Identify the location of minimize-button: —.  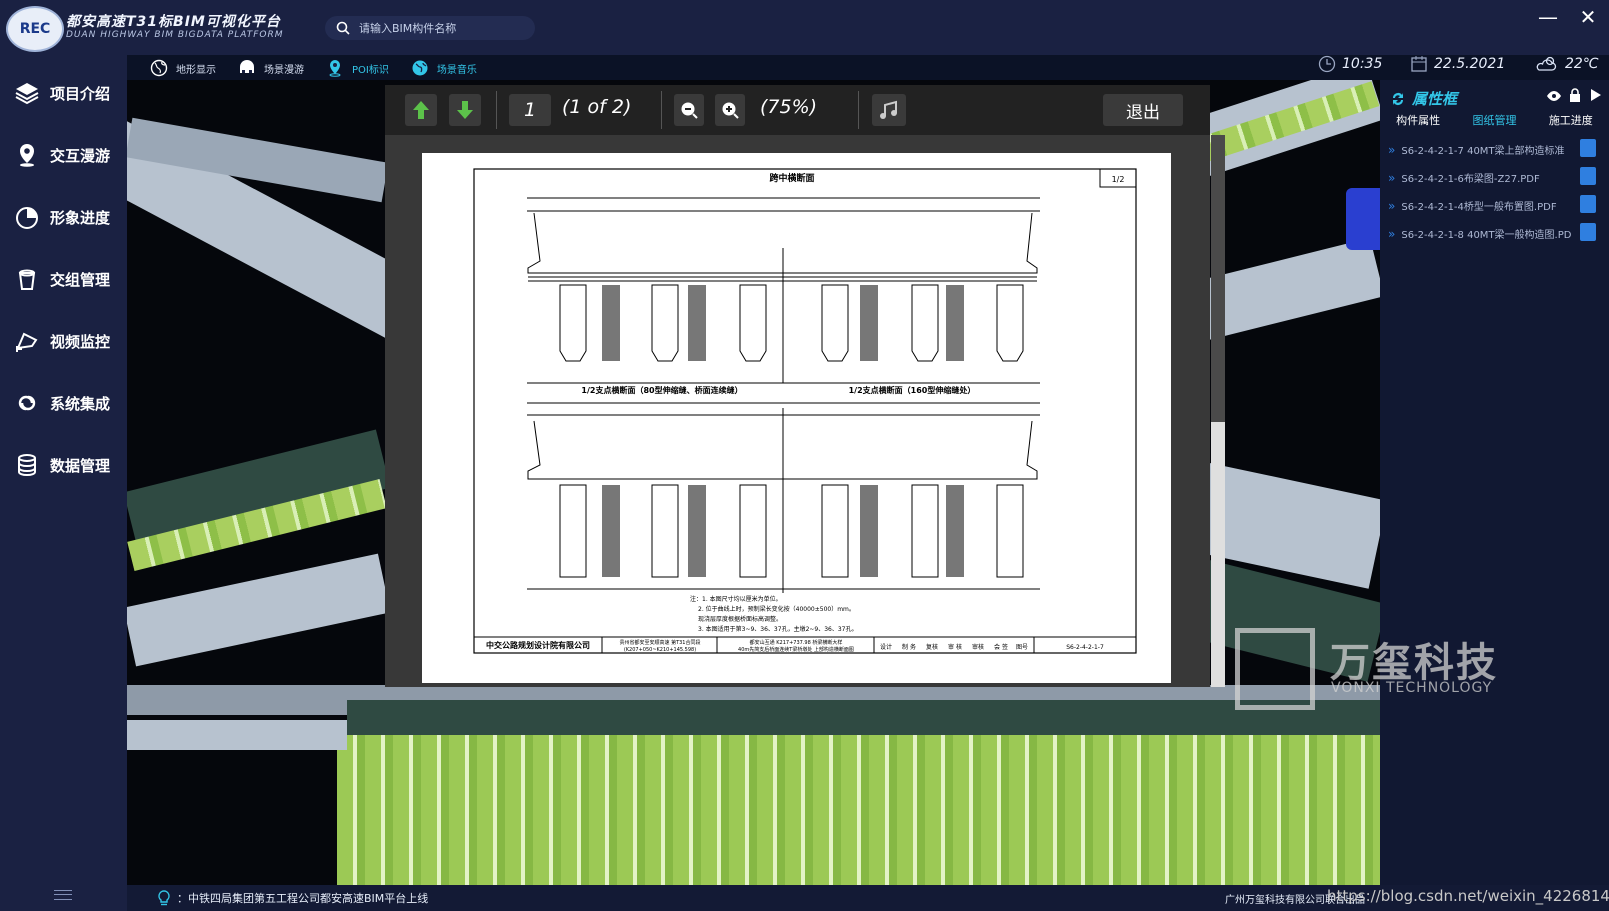
(1548, 17).